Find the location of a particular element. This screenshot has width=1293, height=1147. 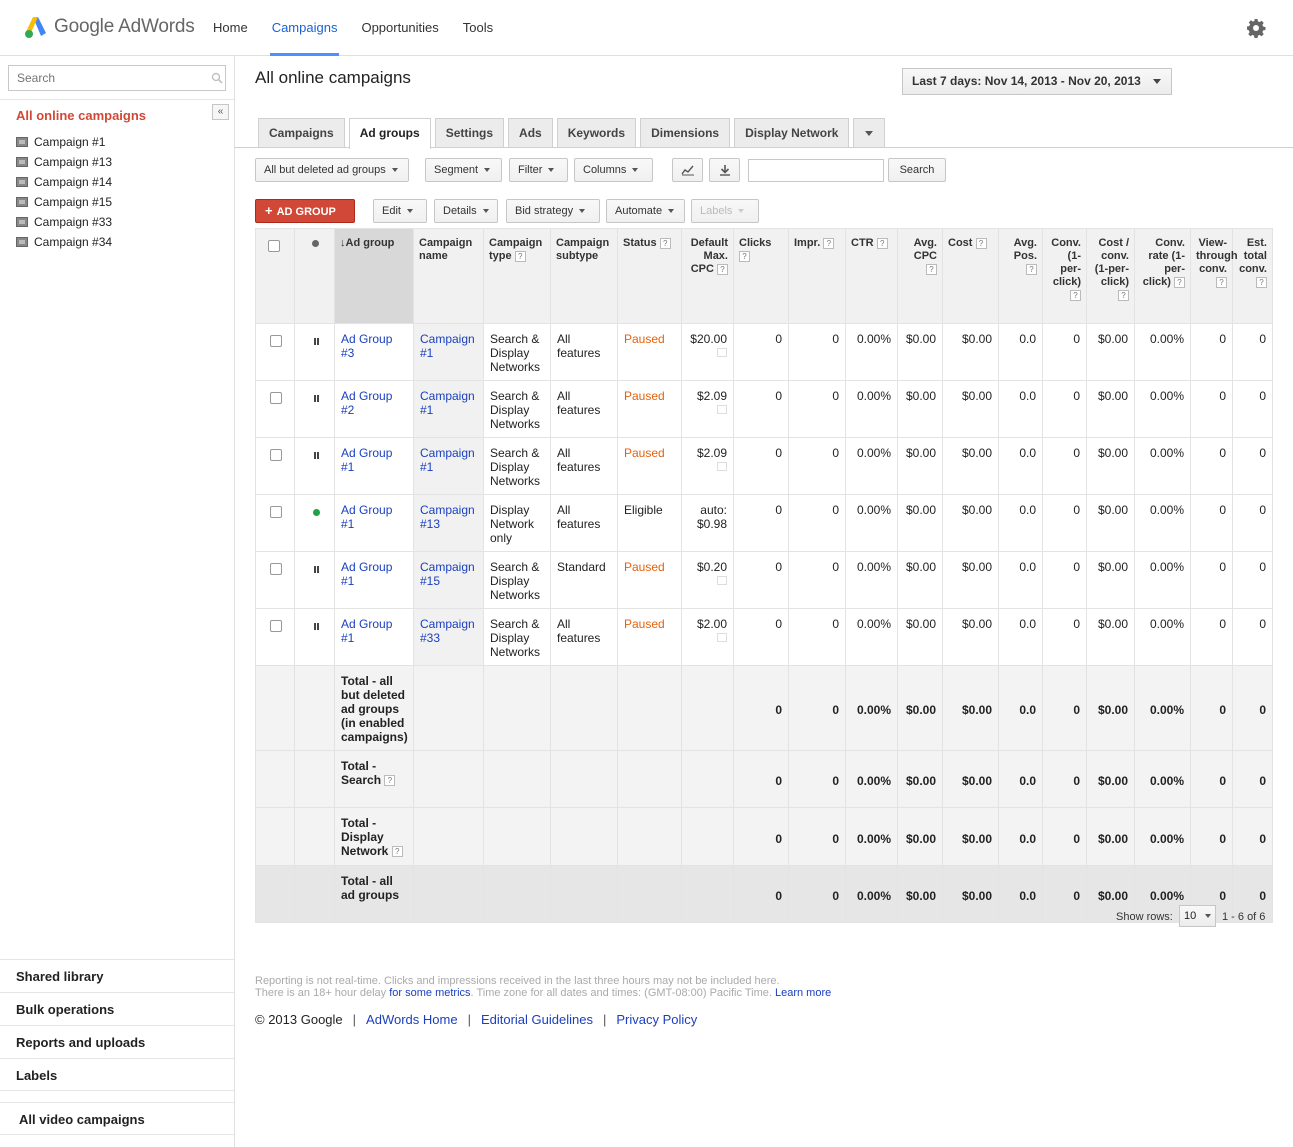

ad-group-filter-view-dropdown: All but deleted ad groups is located at coordinates (332, 170).